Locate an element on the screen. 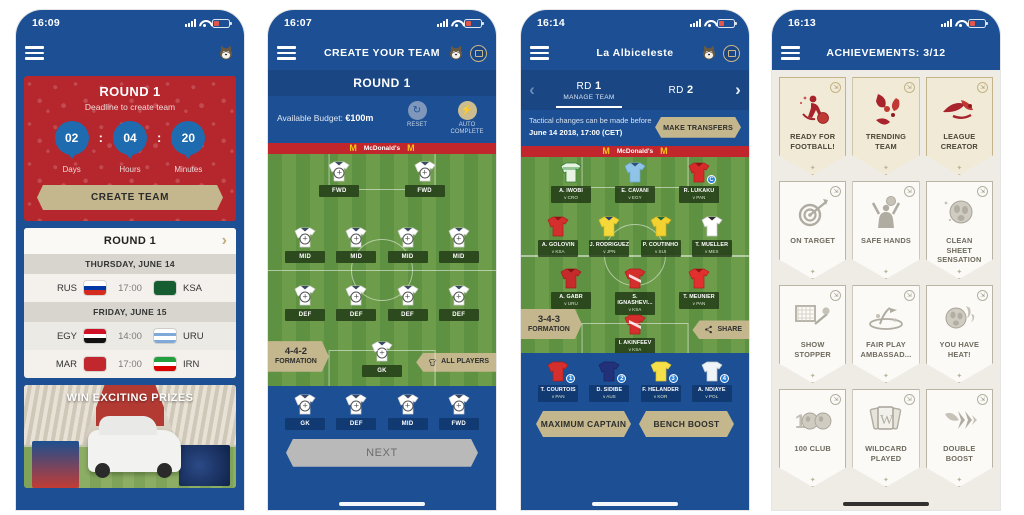 The width and height of the screenshot is (1024, 515). fixture-row: MAR 17:00 IRN is located at coordinates (130, 364).